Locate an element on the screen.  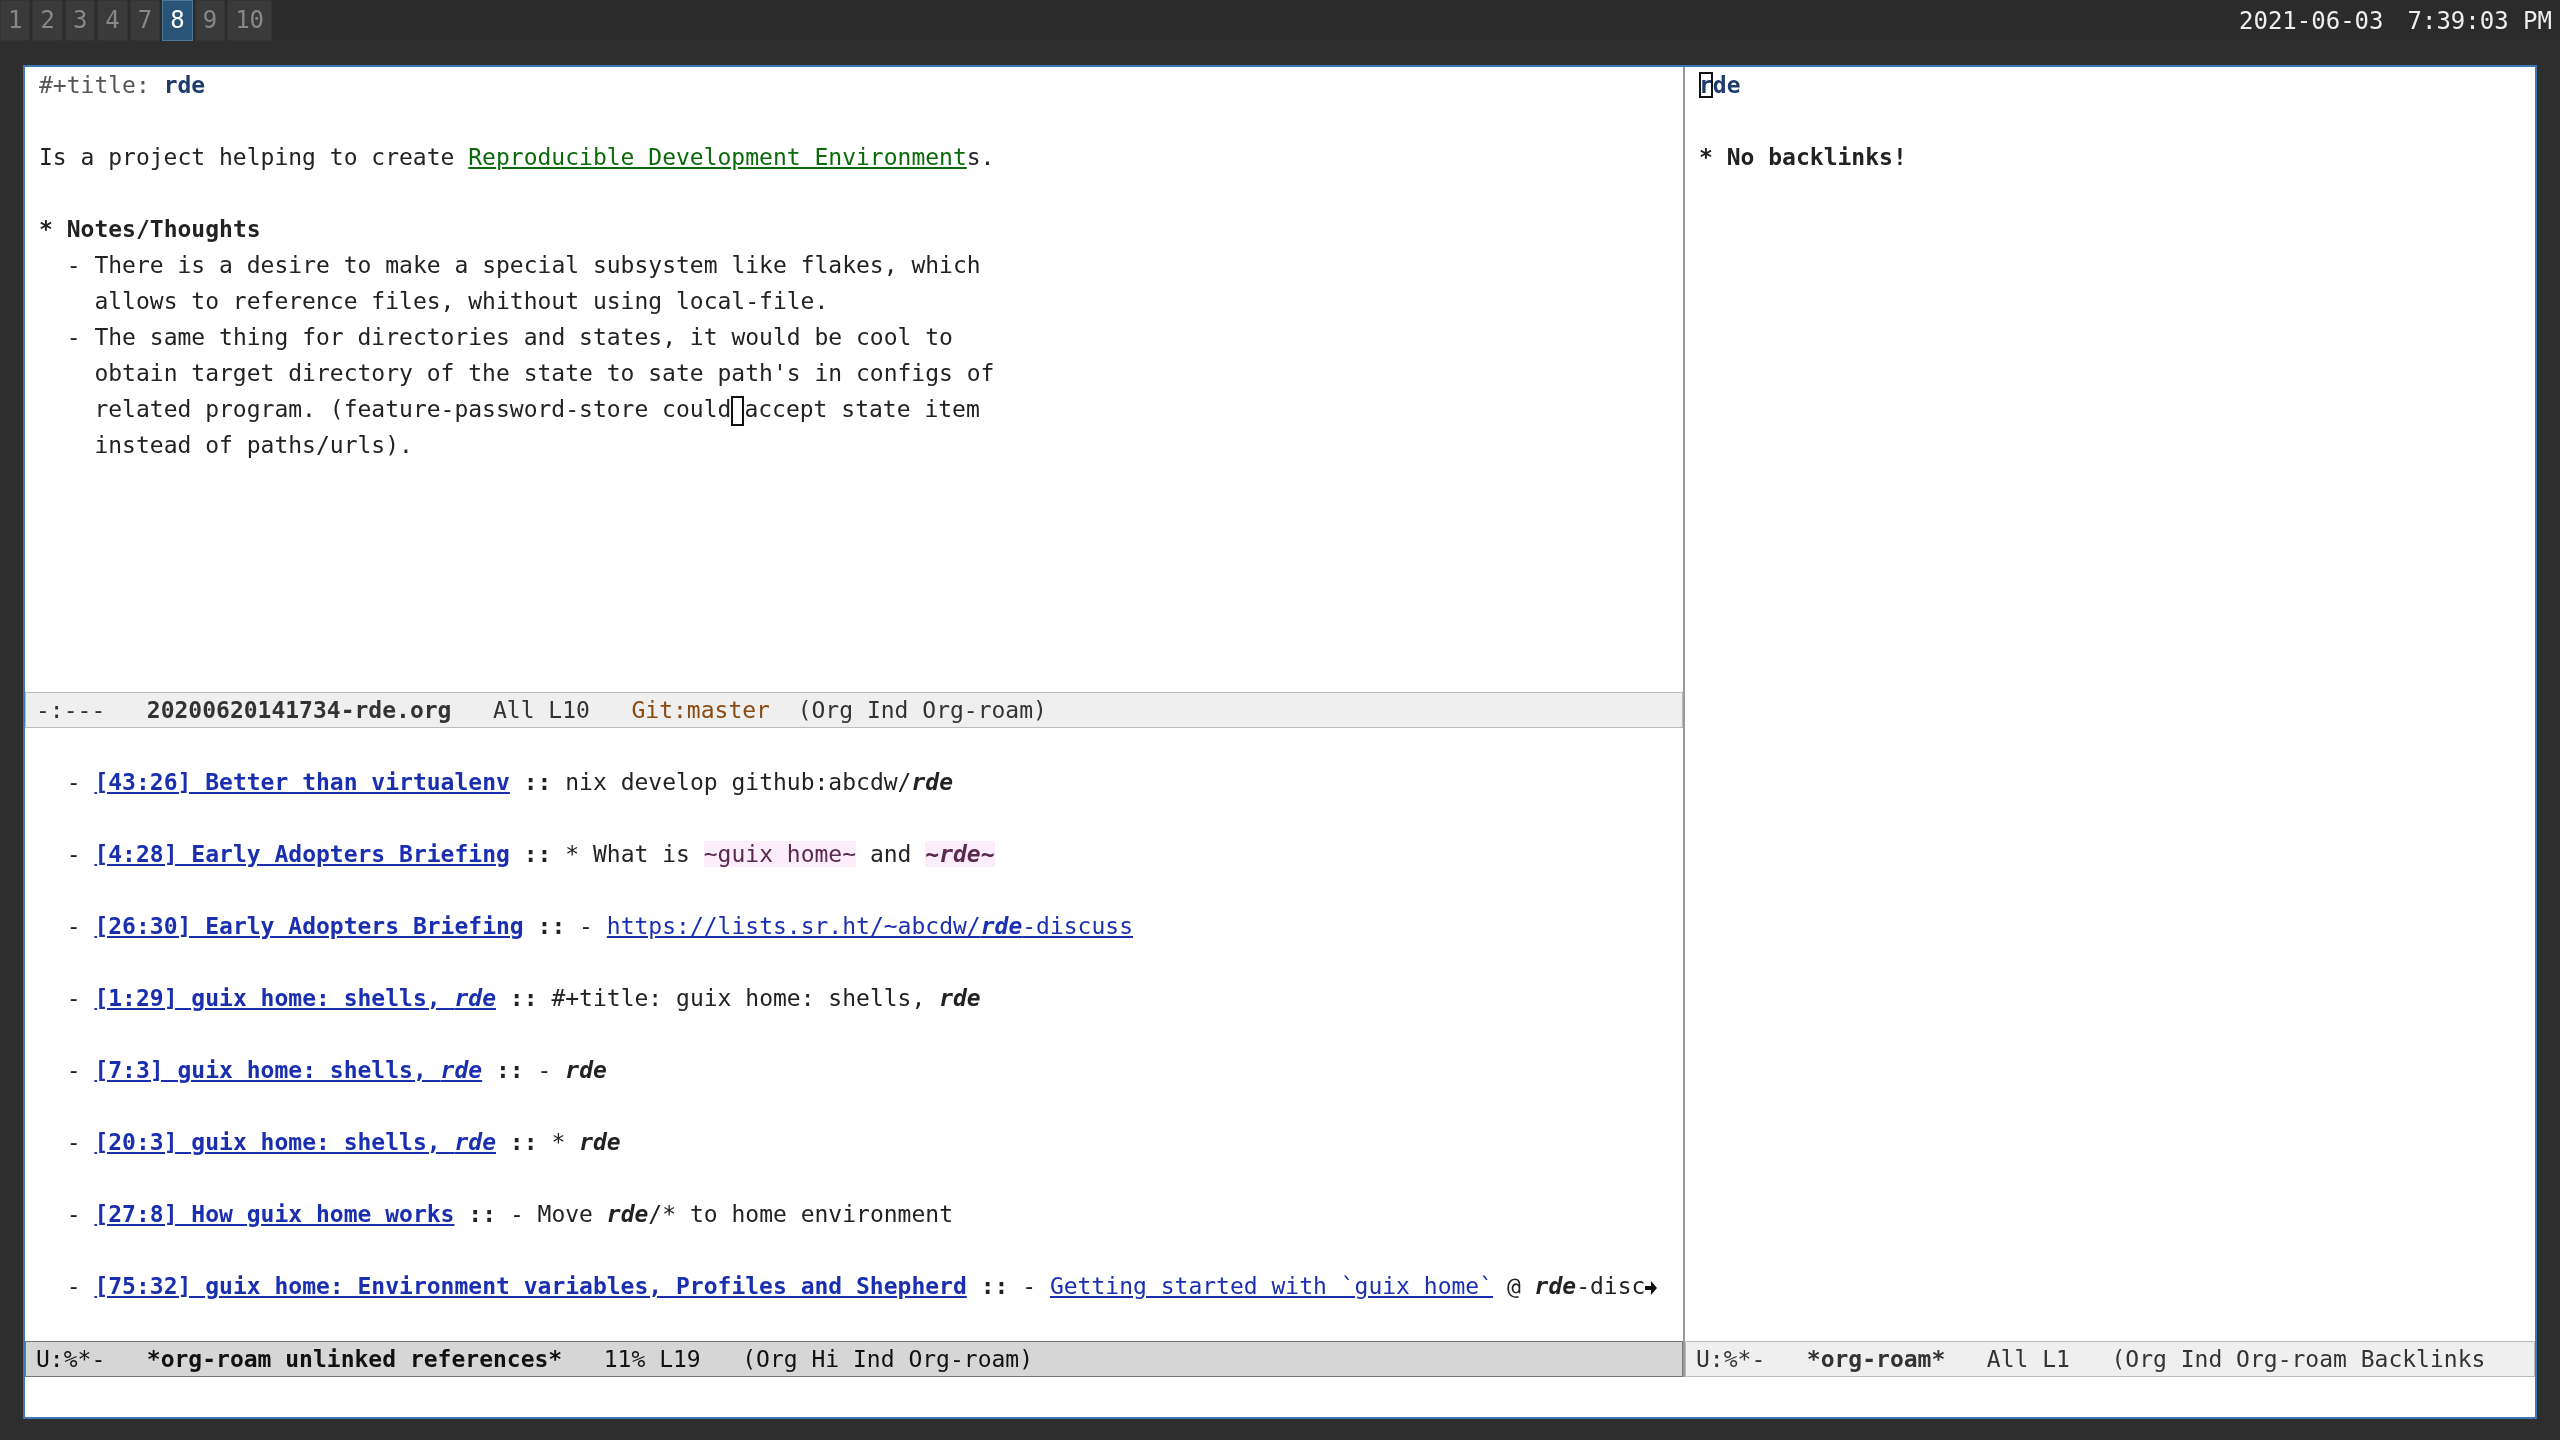
mode-line-buffer-name: *org-roam unlinked references* is located at coordinates (354, 1359).